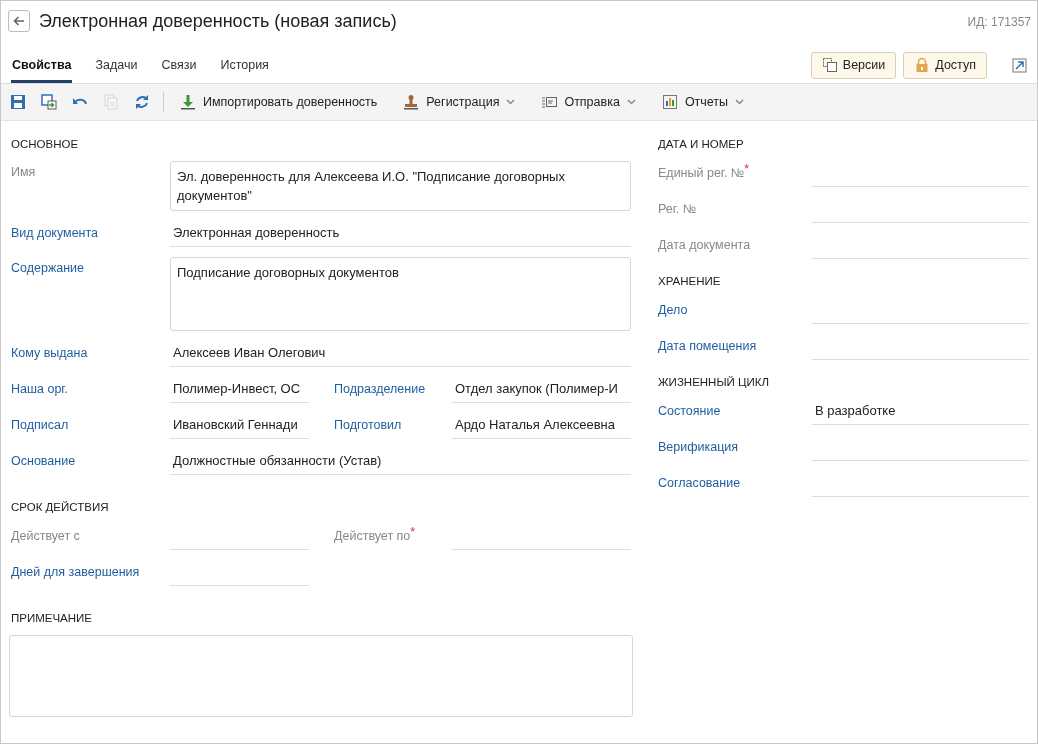 The image size is (1038, 744). I want to click on note-field, so click(321, 676).